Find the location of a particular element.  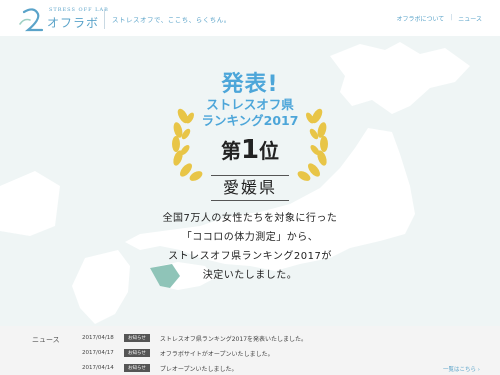

header-divider is located at coordinates (104, 19).